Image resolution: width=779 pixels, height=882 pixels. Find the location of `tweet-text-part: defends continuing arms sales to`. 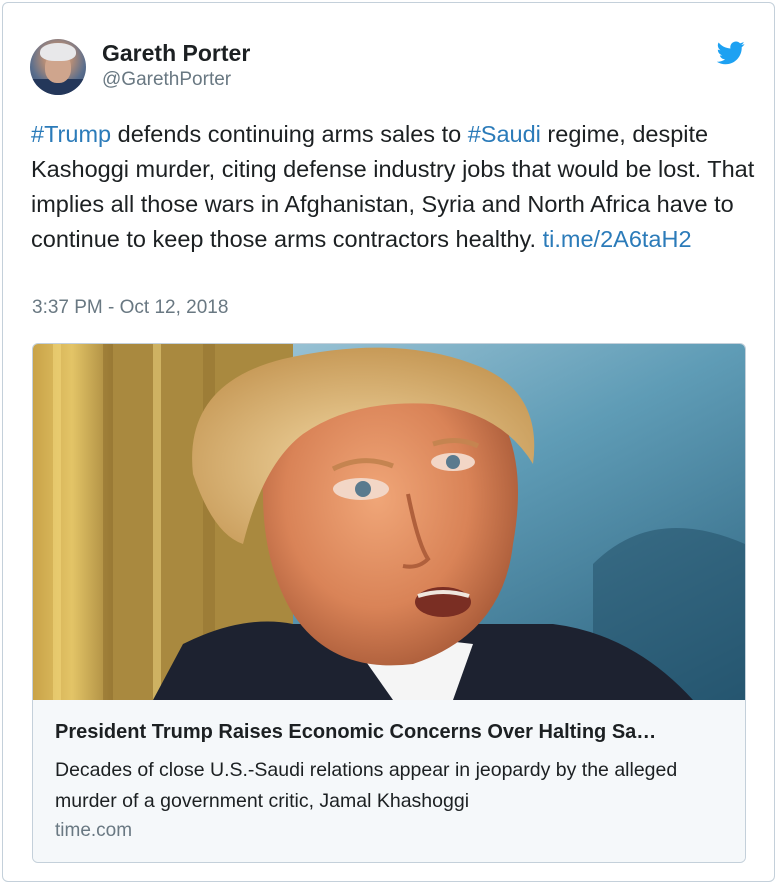

tweet-text-part: defends continuing arms sales to is located at coordinates (289, 134).